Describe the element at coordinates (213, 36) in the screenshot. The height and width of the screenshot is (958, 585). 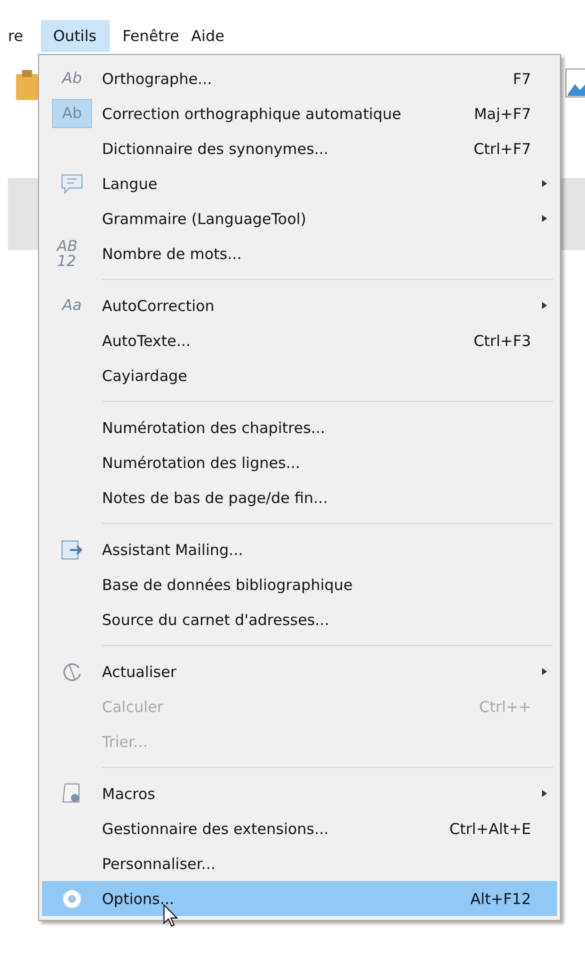
I see `menu-bar-item: Aide` at that location.